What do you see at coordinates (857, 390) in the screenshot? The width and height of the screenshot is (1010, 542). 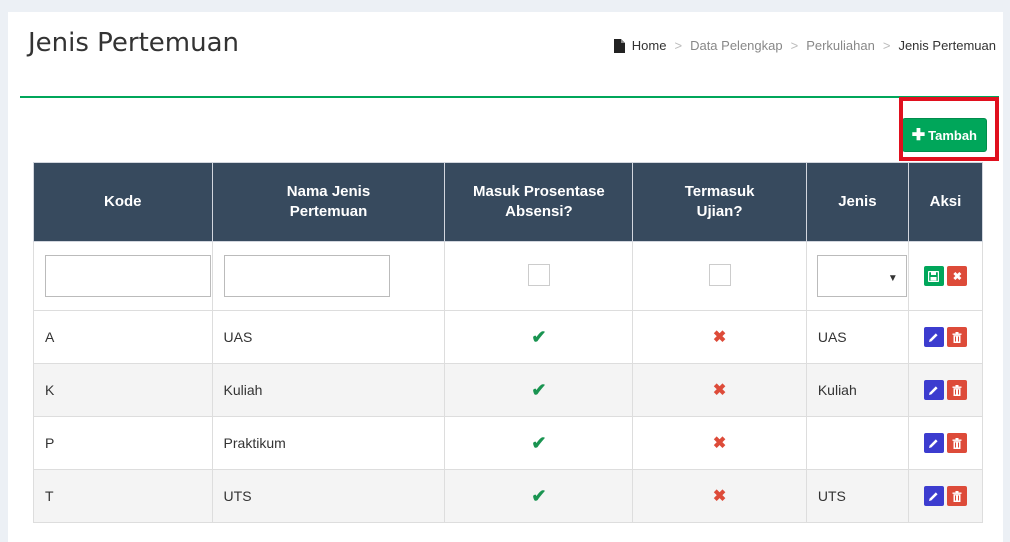 I see `cell-jenis: Kuliah` at bounding box center [857, 390].